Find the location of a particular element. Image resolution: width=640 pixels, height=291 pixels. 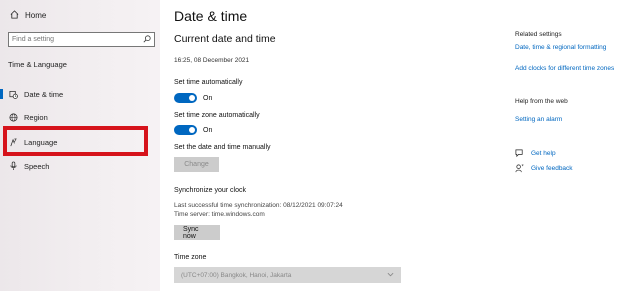

give-feedback-link: Give feedback is located at coordinates (544, 168).